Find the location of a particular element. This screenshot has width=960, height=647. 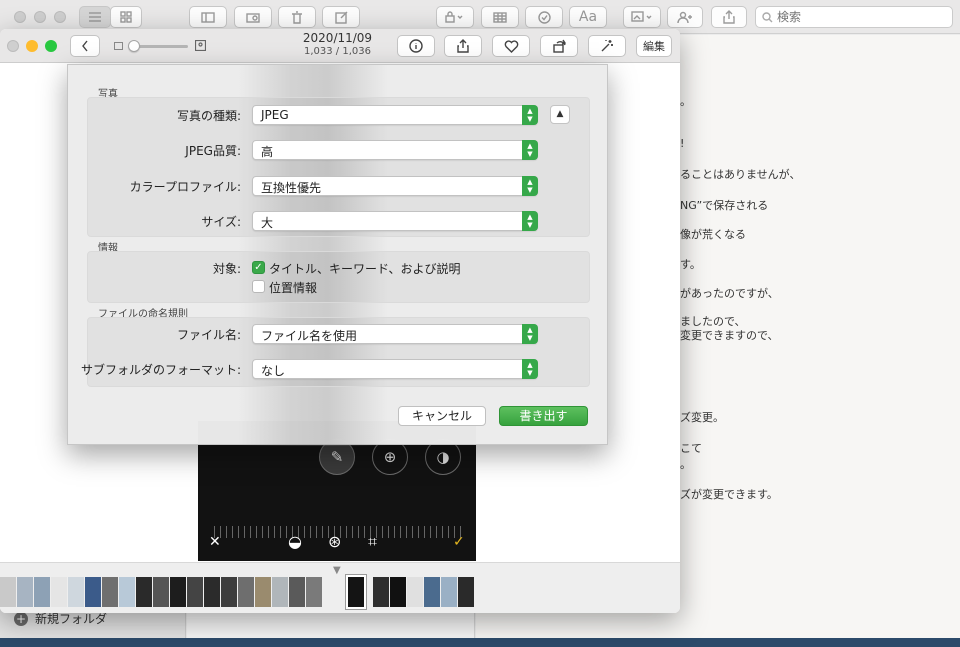

contrast-icon: ◑ is located at coordinates (443, 457).